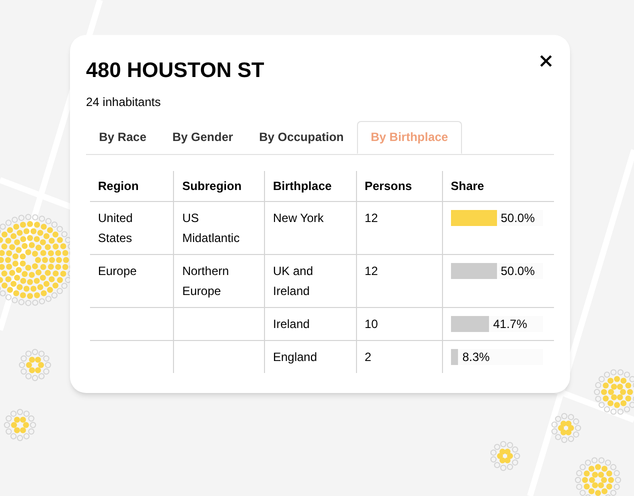  I want to click on tab: By Race, so click(123, 137).